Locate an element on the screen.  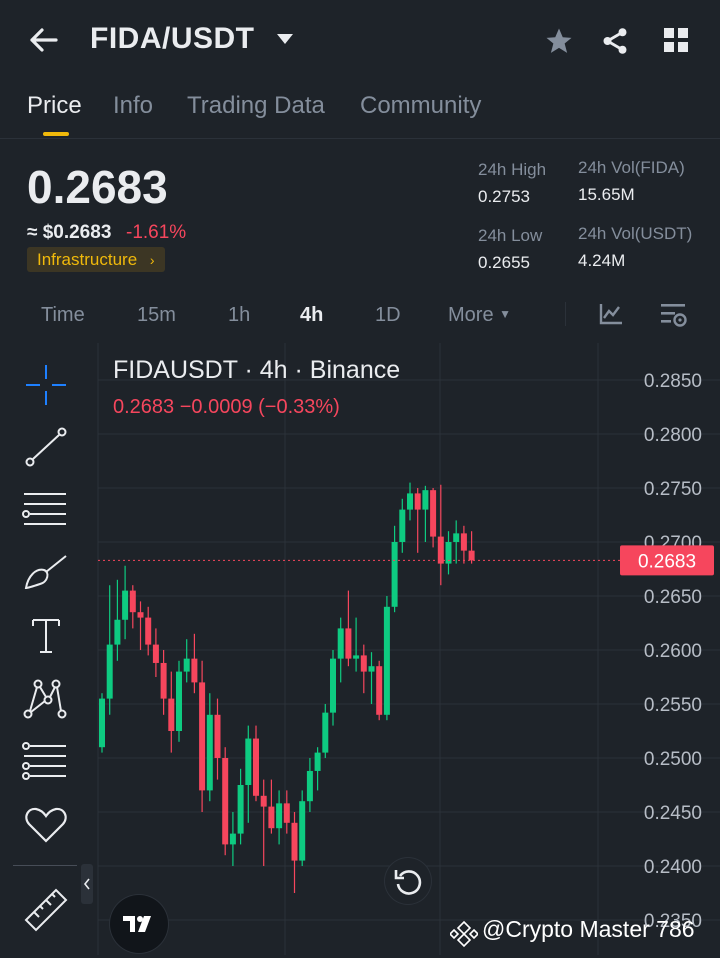
tradingview-logo-icon is located at coordinates (137, 924).